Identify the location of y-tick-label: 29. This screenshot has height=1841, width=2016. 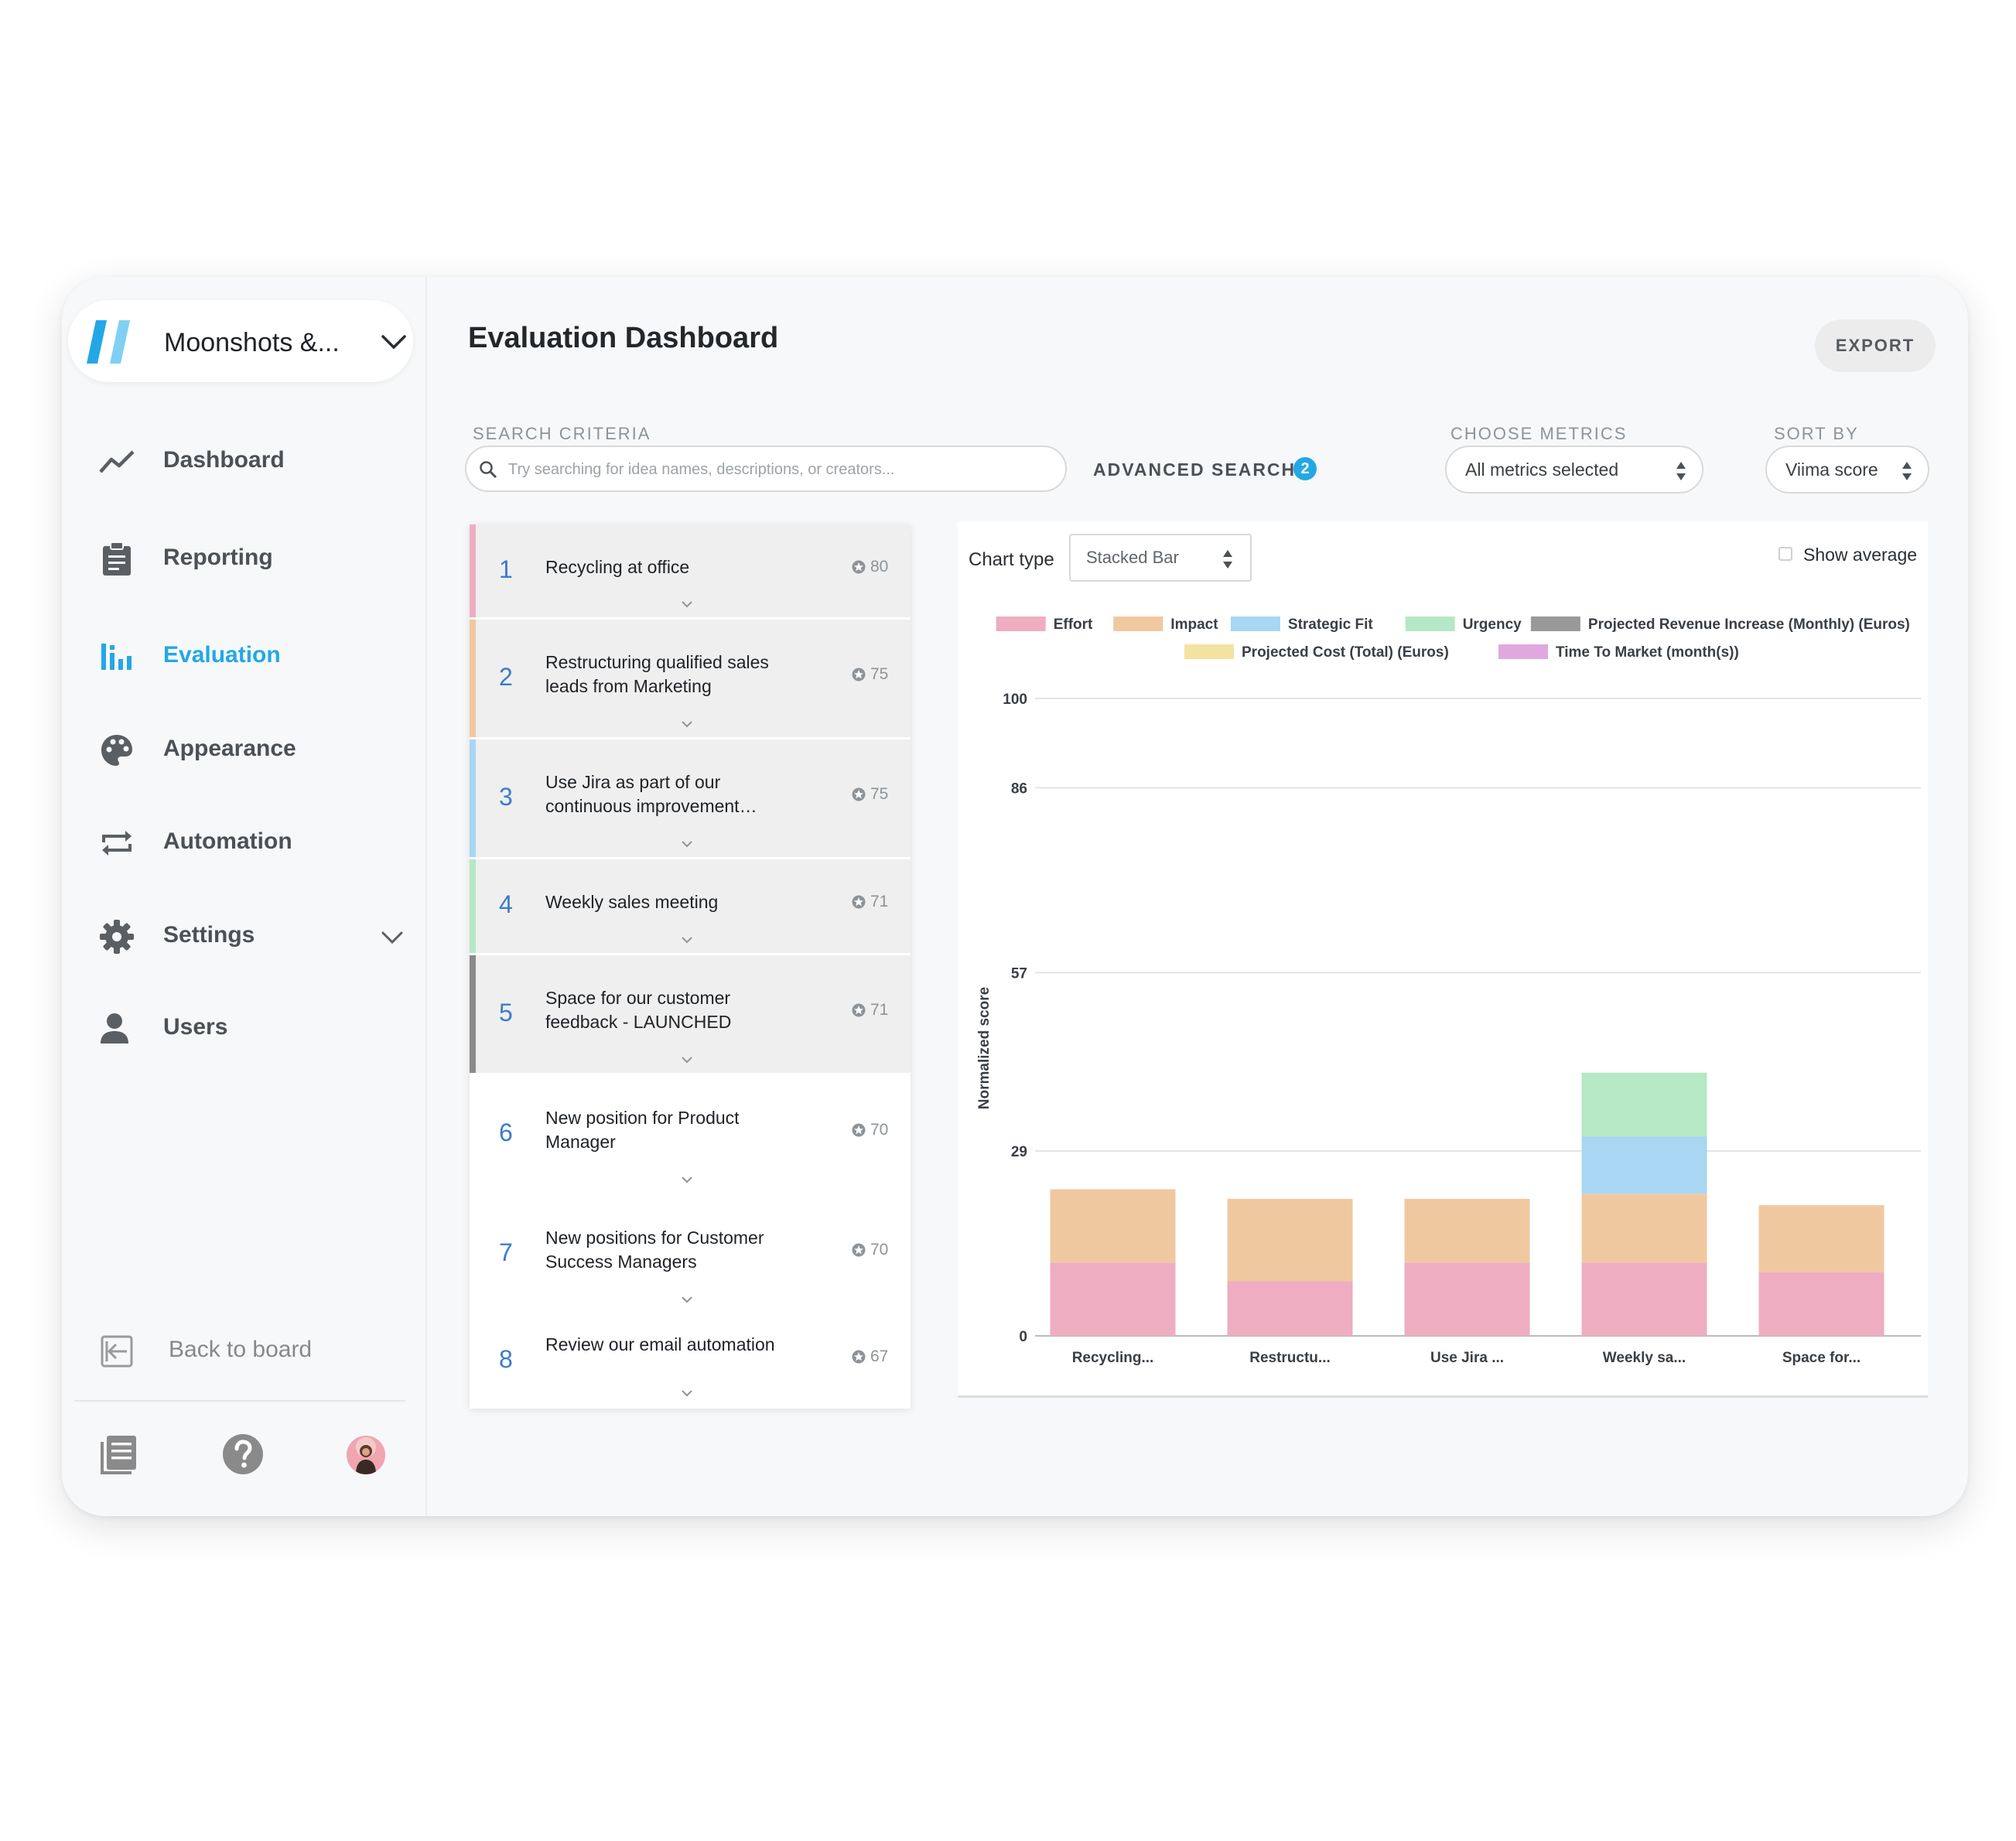
(1019, 1152).